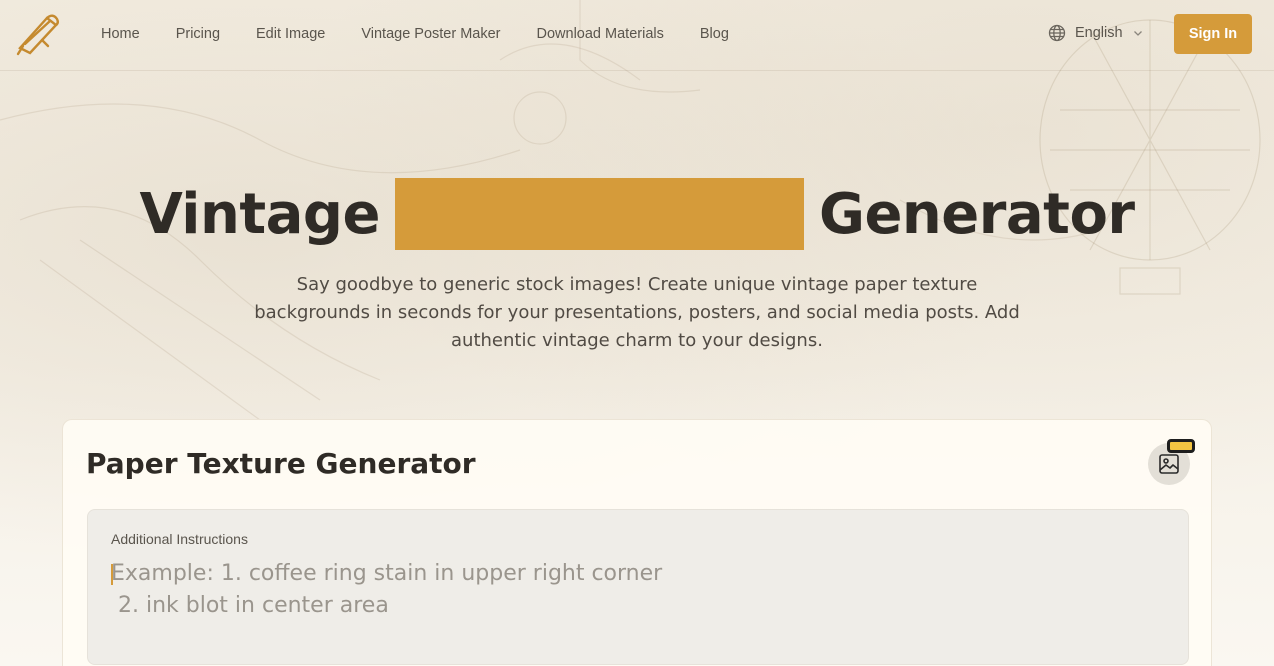  I want to click on hero-title-end: Generator, so click(976, 214).